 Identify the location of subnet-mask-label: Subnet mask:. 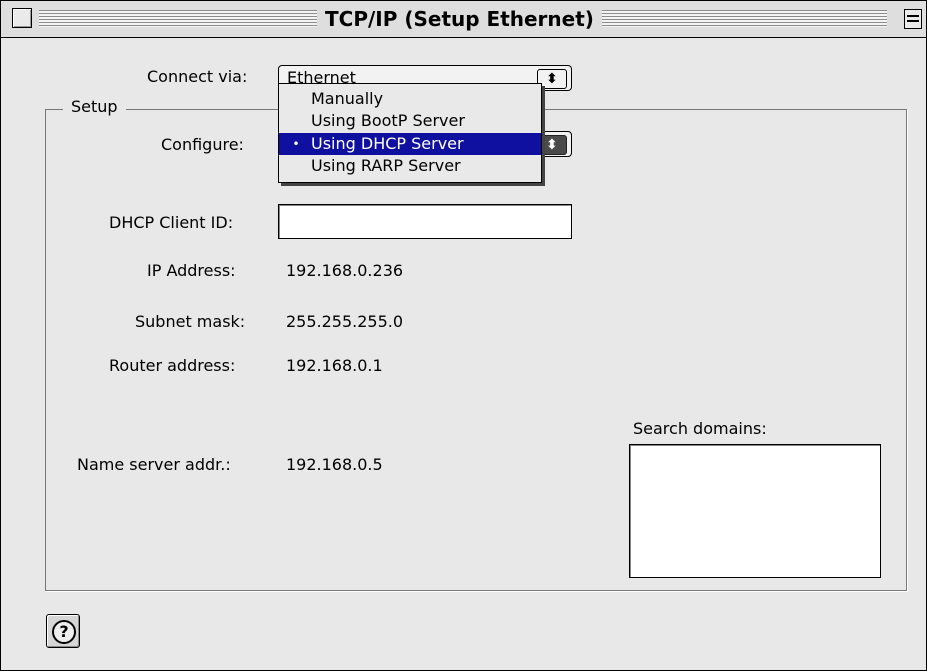
(190, 321).